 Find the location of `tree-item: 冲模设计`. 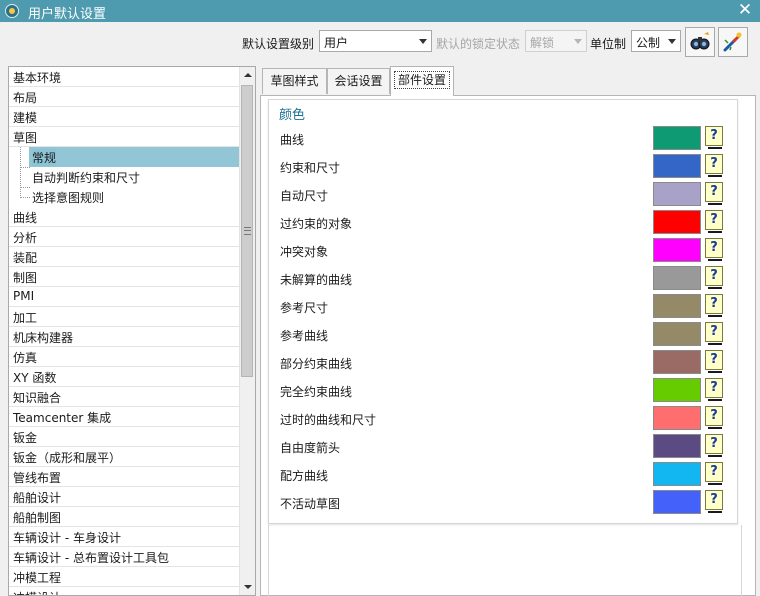

tree-item: 冲模设计 is located at coordinates (124, 591).